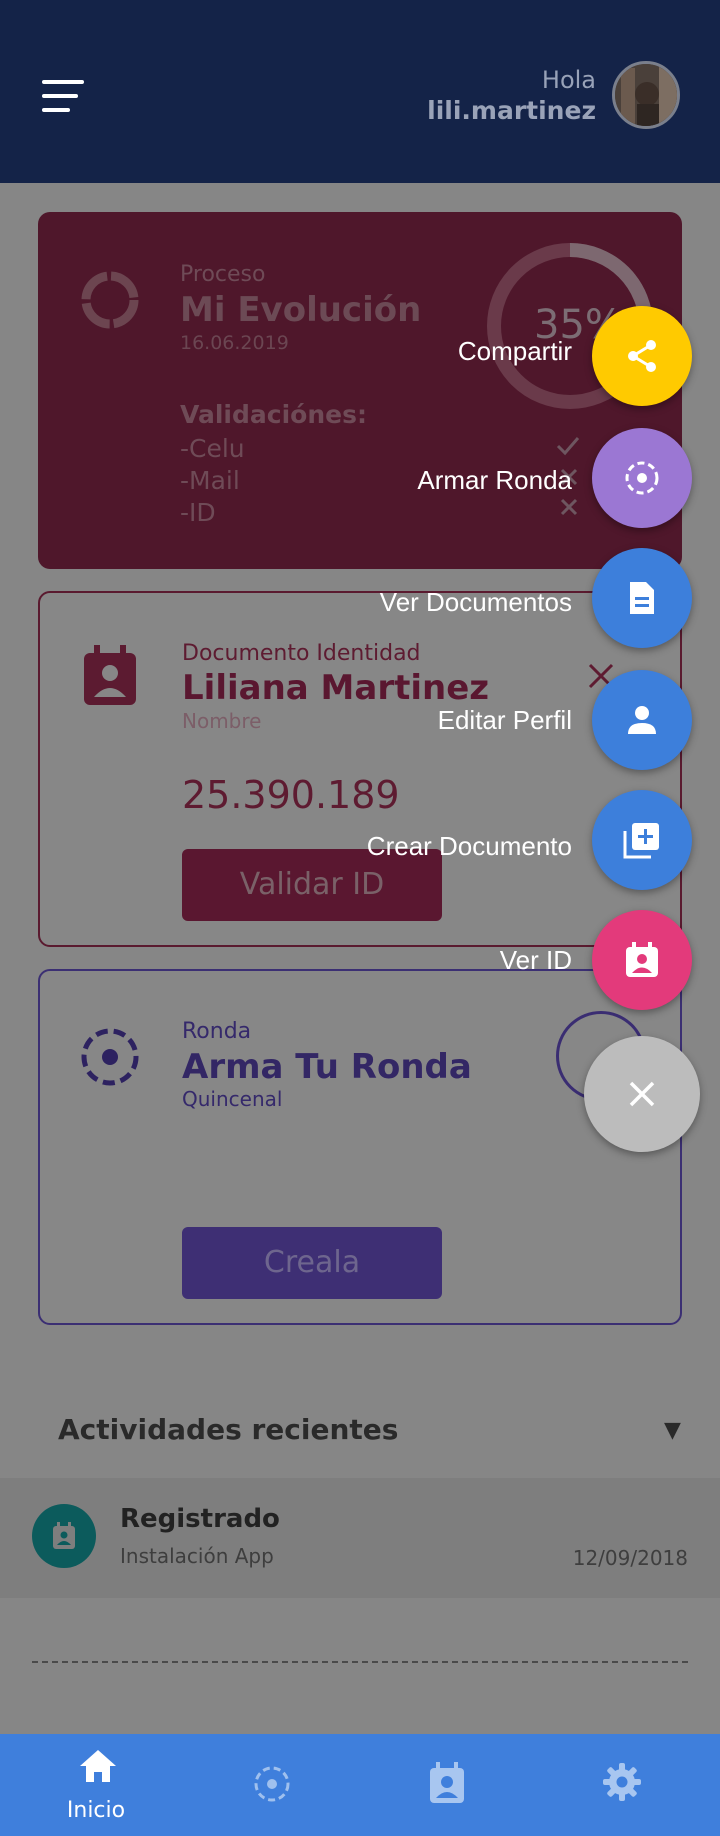 This screenshot has width=720, height=1836. Describe the element at coordinates (228, 1429) in the screenshot. I see `recent-activities-title: Actividades recientes` at that location.